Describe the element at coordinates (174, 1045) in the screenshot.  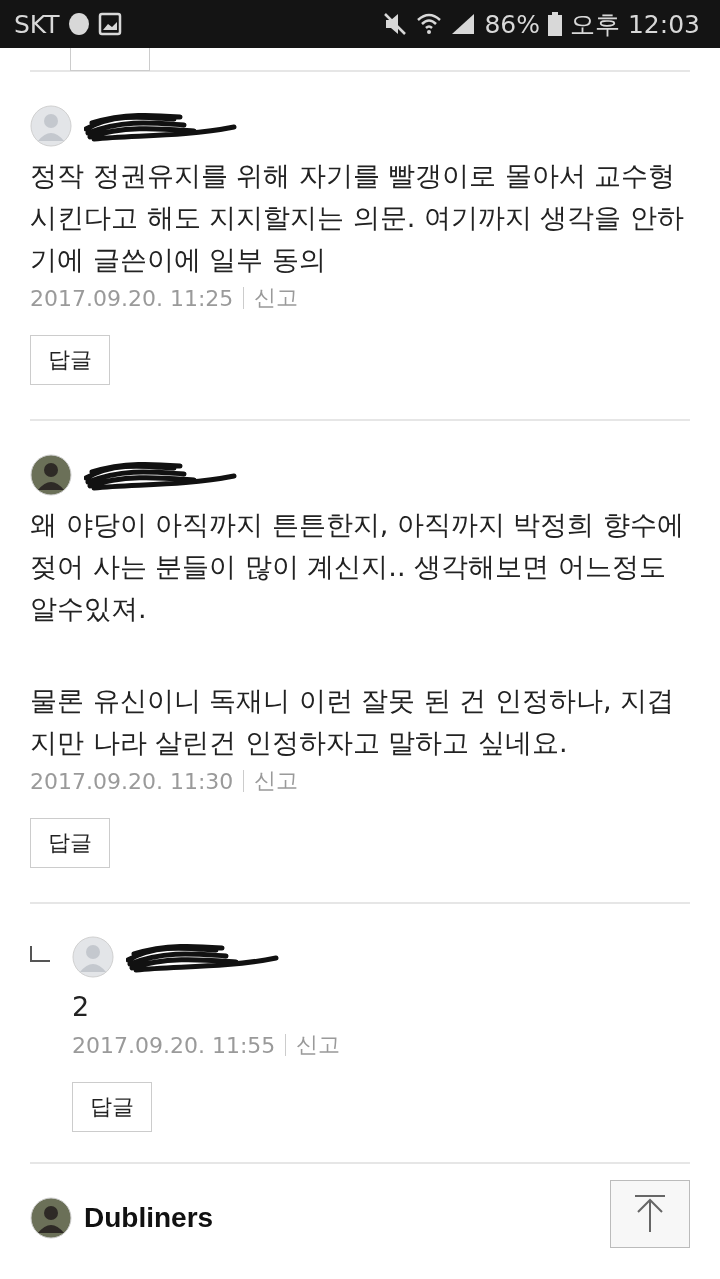
I see `comment-date: 2017.09.20. 11:55` at that location.